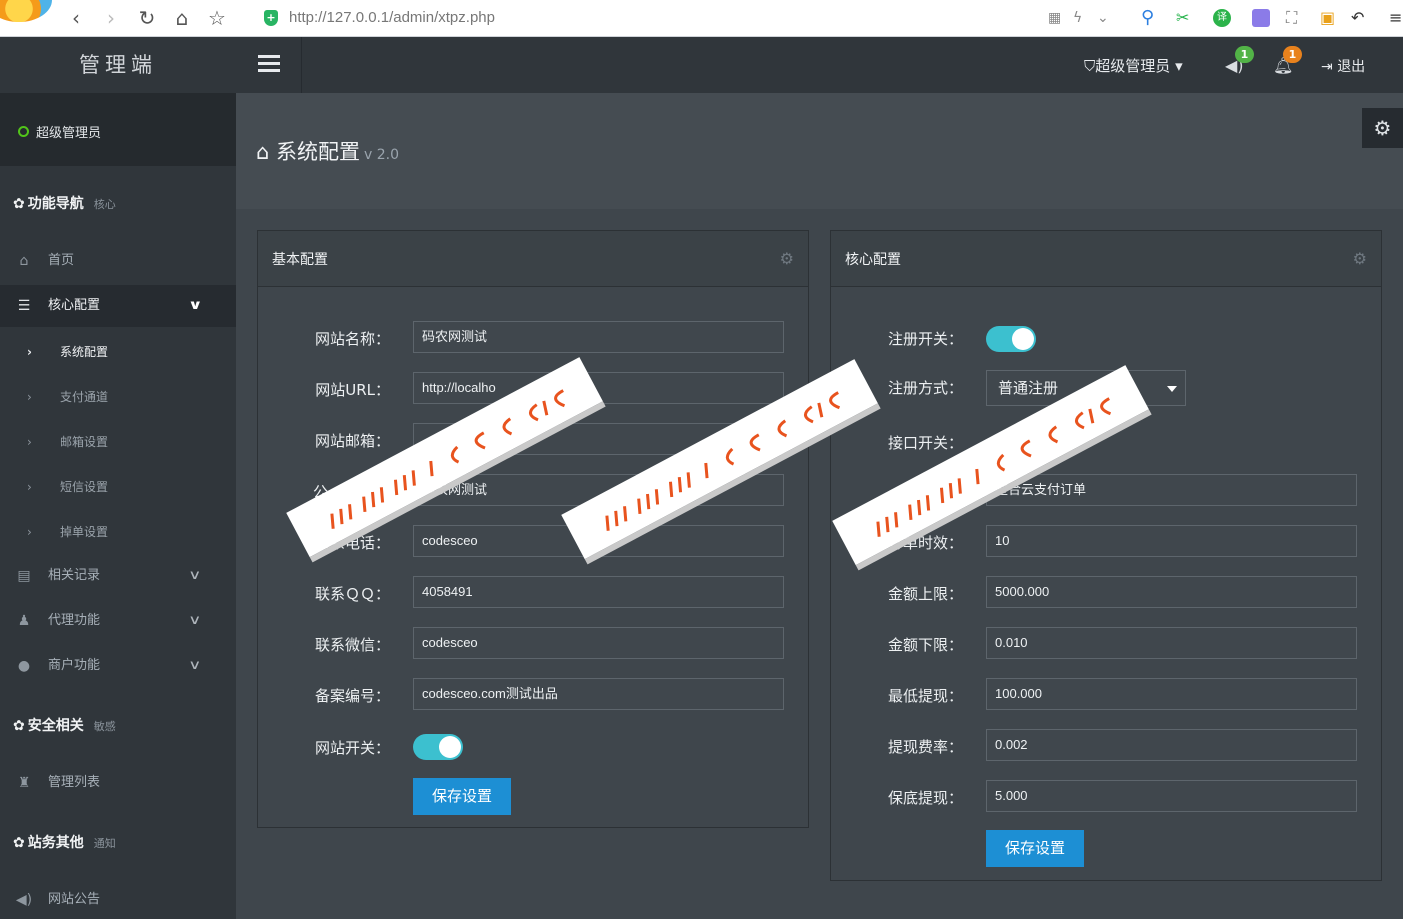 The width and height of the screenshot is (1403, 919). What do you see at coordinates (1054, 18) in the screenshot?
I see `qr-icon: ▦` at bounding box center [1054, 18].